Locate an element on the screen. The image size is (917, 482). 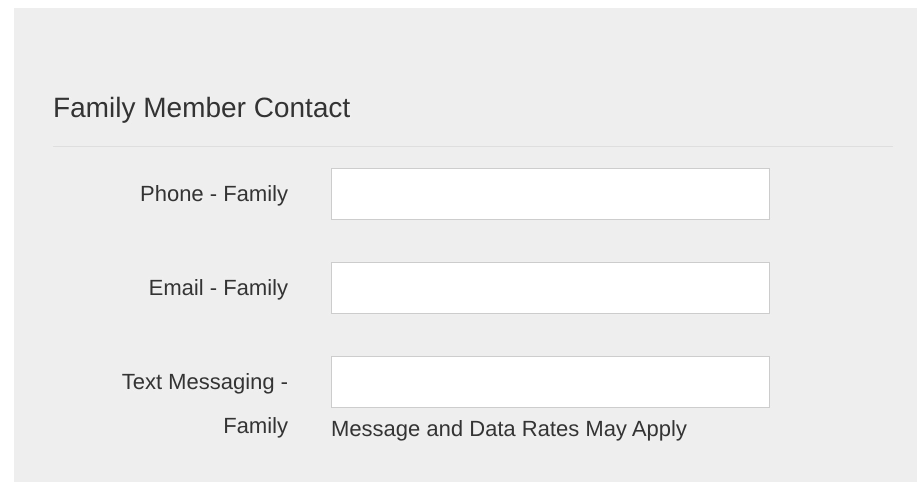
field-label: Phone - Family is located at coordinates (213, 194).